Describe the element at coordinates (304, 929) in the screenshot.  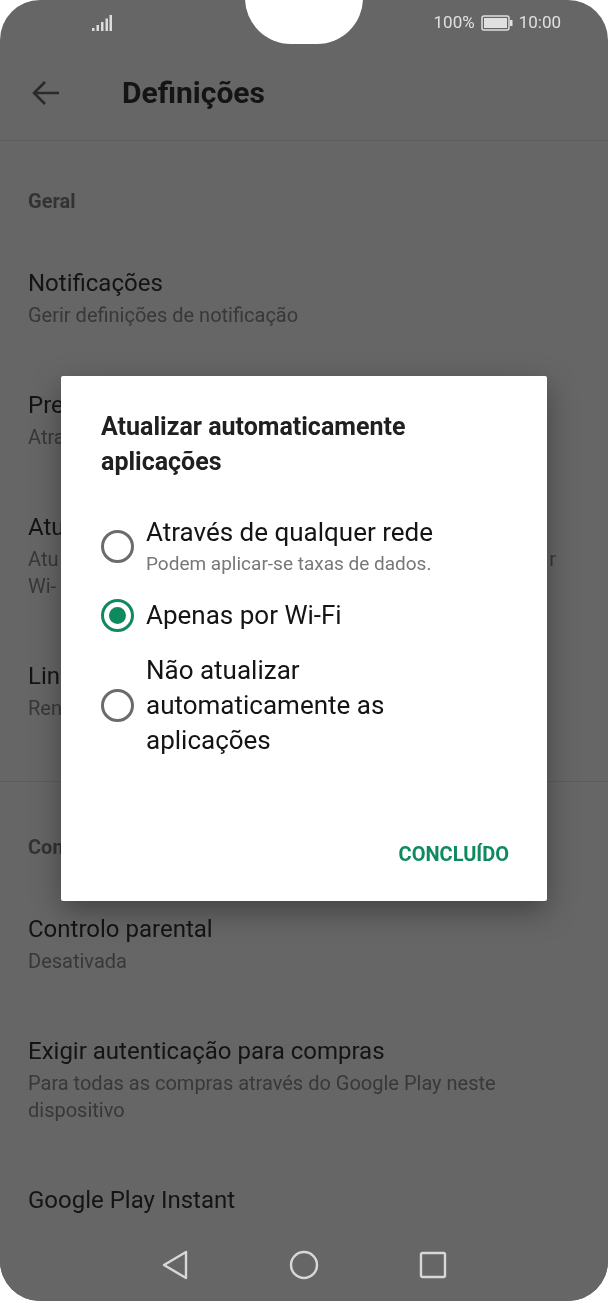
I see `setting-title: Controlo parental` at that location.